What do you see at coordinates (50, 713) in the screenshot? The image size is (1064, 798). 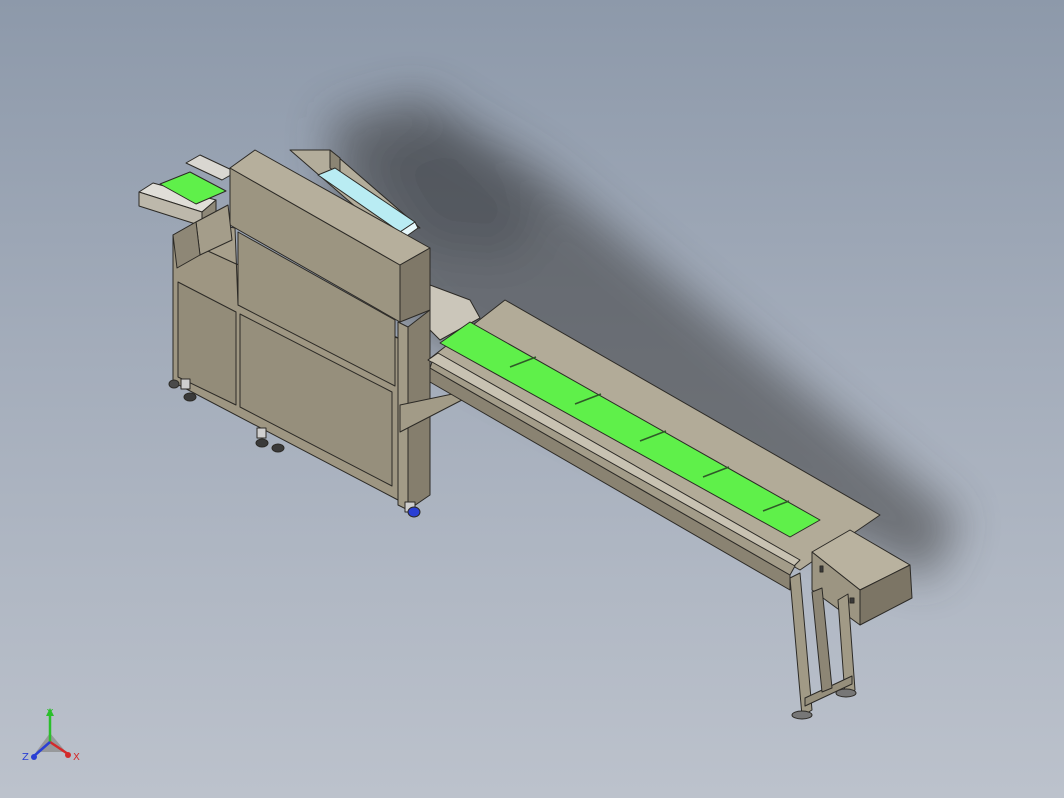 I see `triad-y-label: Y` at bounding box center [50, 713].